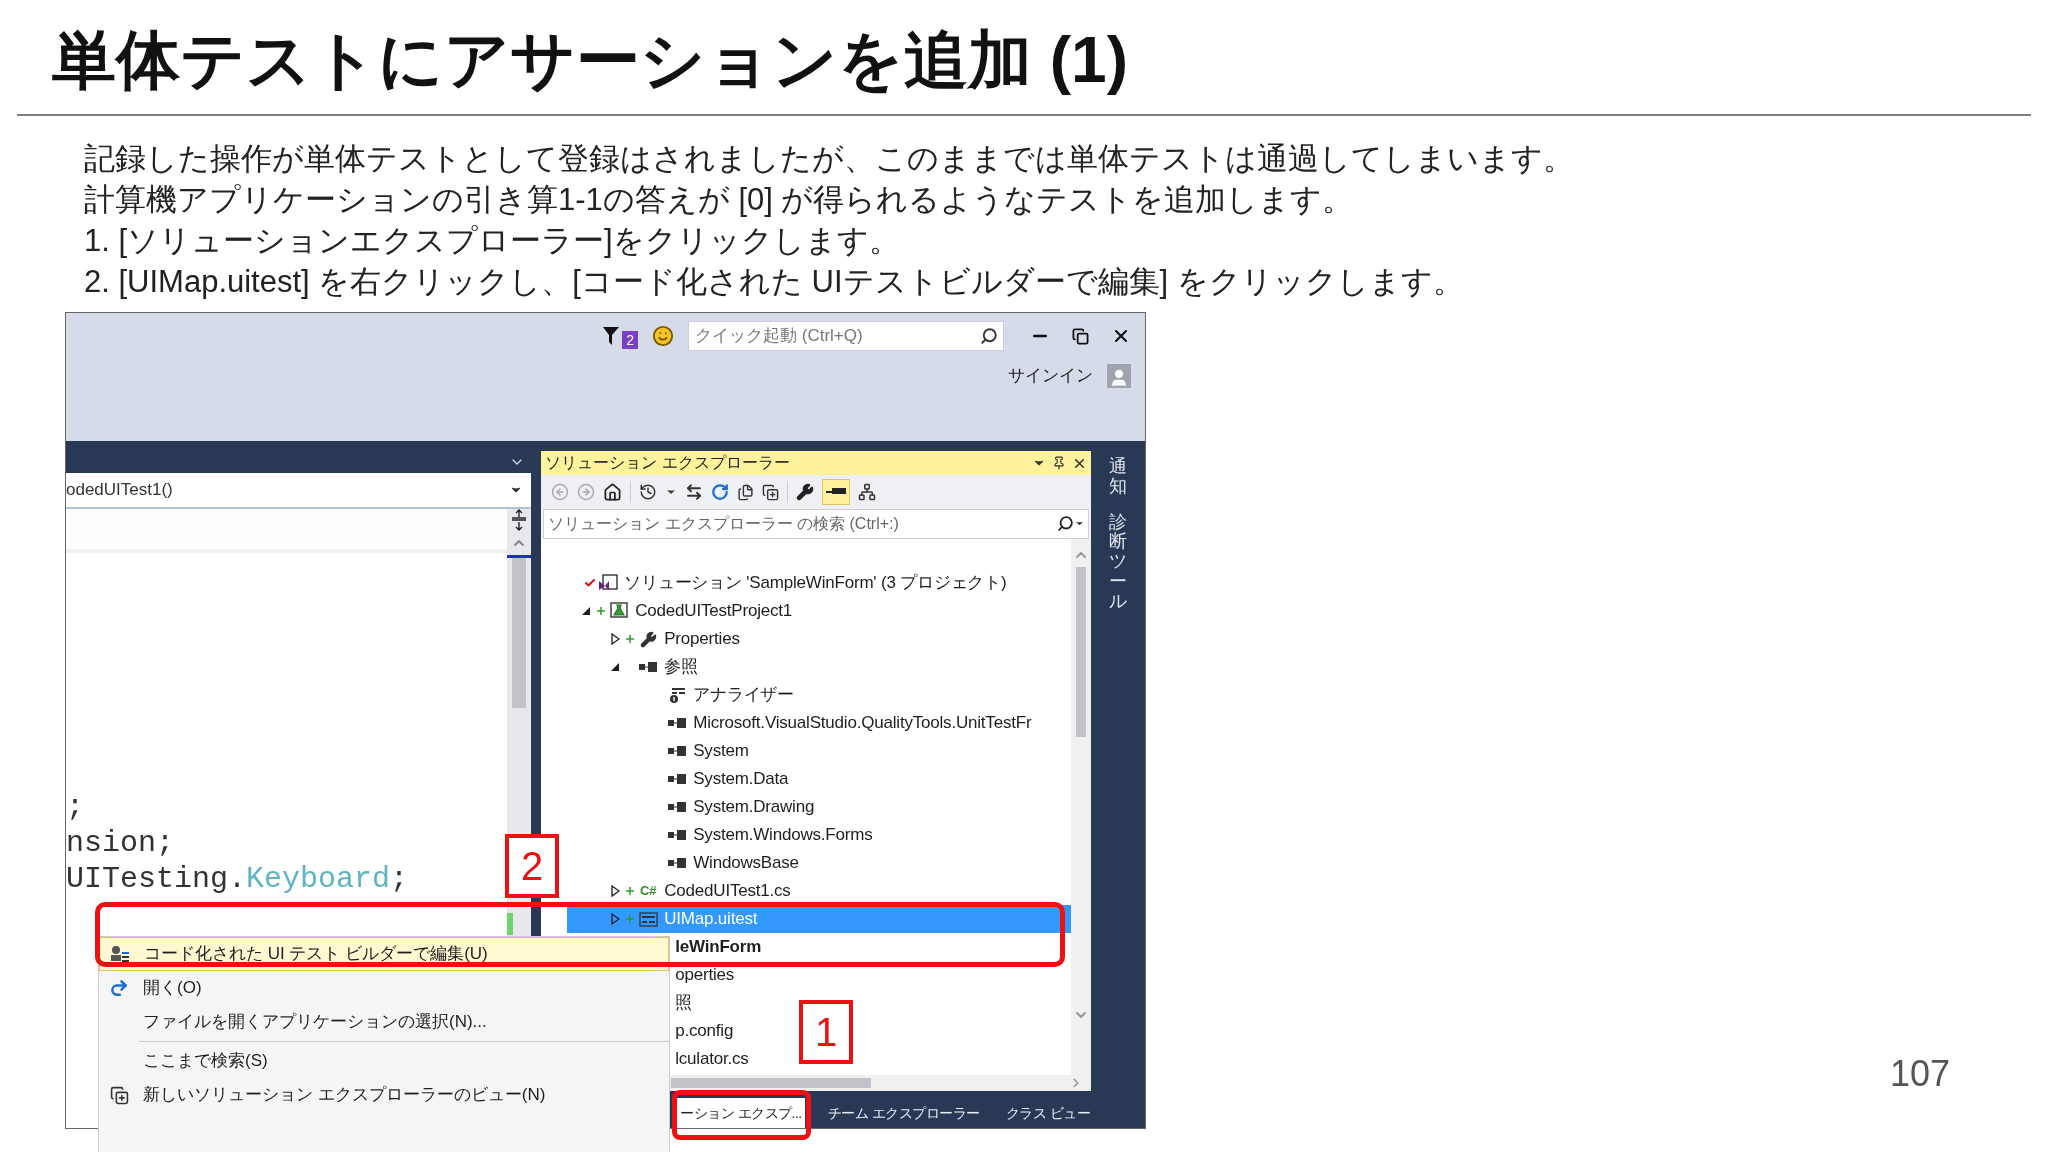 The height and width of the screenshot is (1152, 2048). Describe the element at coordinates (608, 583) in the screenshot. I see `solution-icon` at that location.